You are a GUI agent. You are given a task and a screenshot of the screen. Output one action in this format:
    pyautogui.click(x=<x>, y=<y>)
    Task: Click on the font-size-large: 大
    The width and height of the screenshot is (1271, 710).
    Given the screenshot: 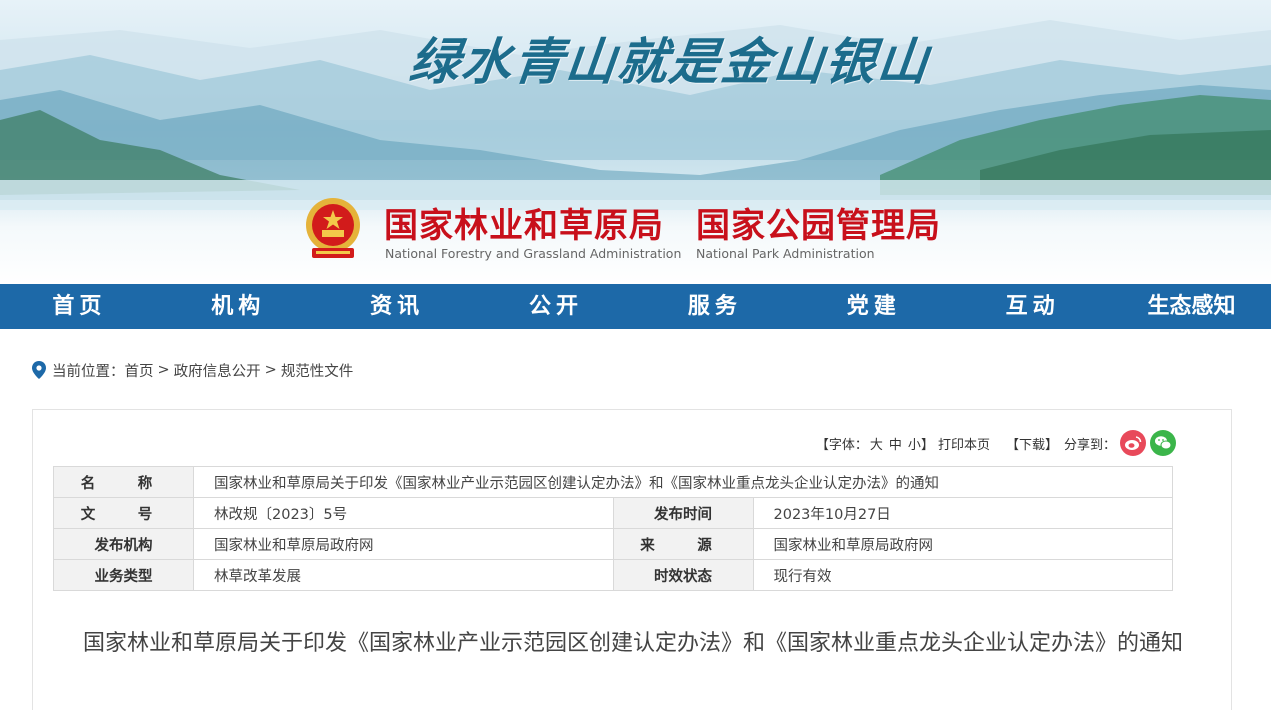 What is the action you would take?
    pyautogui.click(x=876, y=443)
    